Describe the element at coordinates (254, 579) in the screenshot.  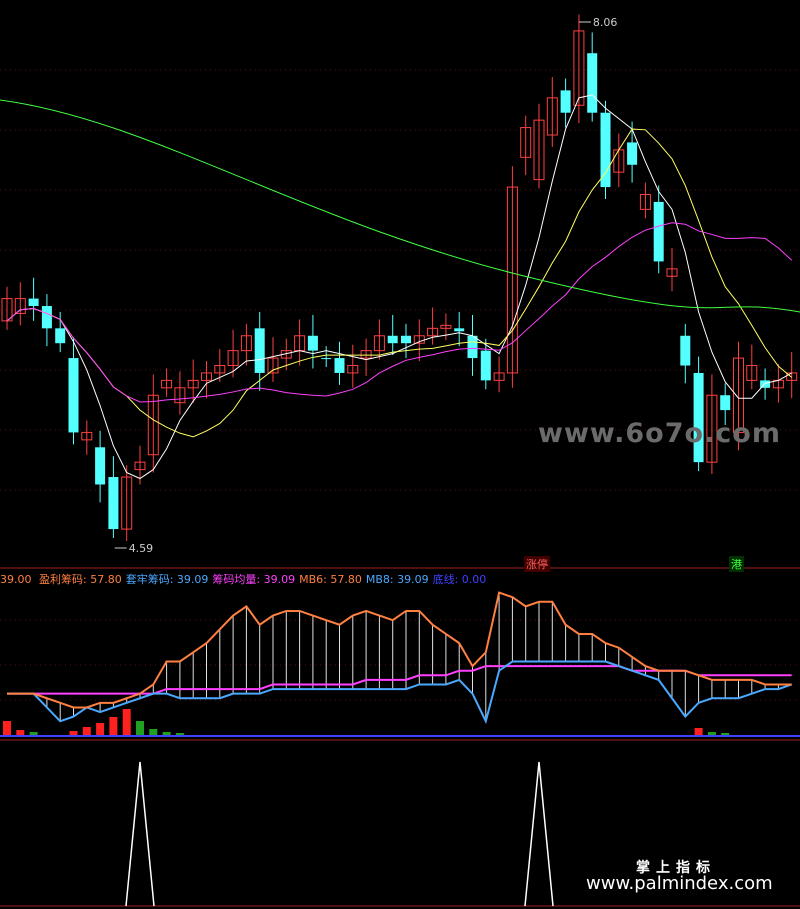
I see `legend-item-2: 筹码均量: 39.09` at that location.